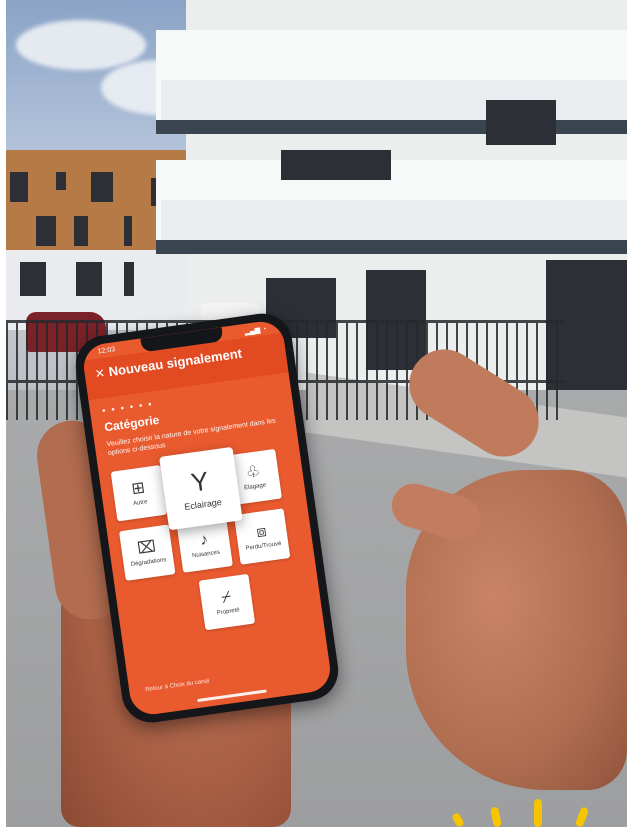 The width and height of the screenshot is (627, 827). I want to click on street-light-icon: Y, so click(200, 481).